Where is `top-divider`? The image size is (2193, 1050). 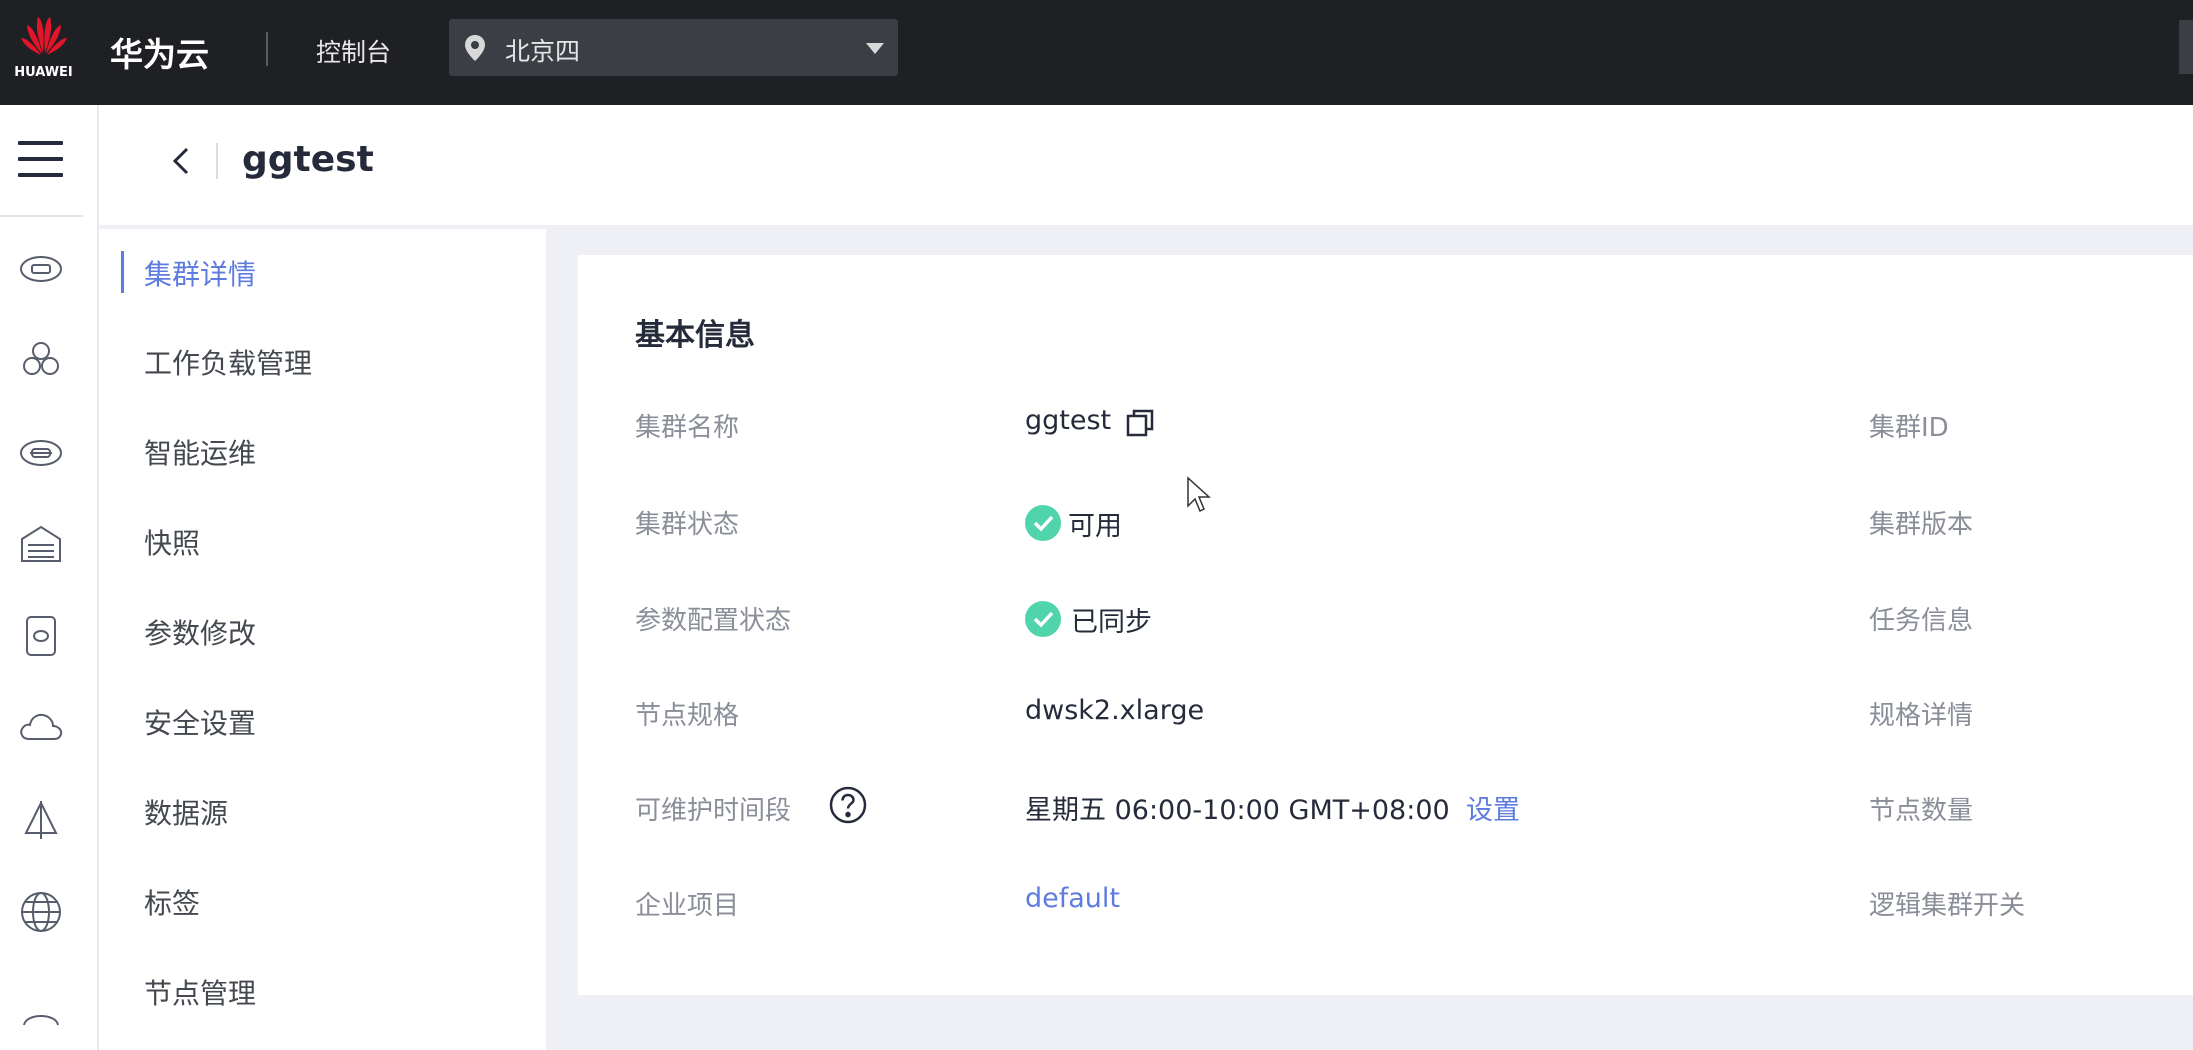
top-divider is located at coordinates (267, 49).